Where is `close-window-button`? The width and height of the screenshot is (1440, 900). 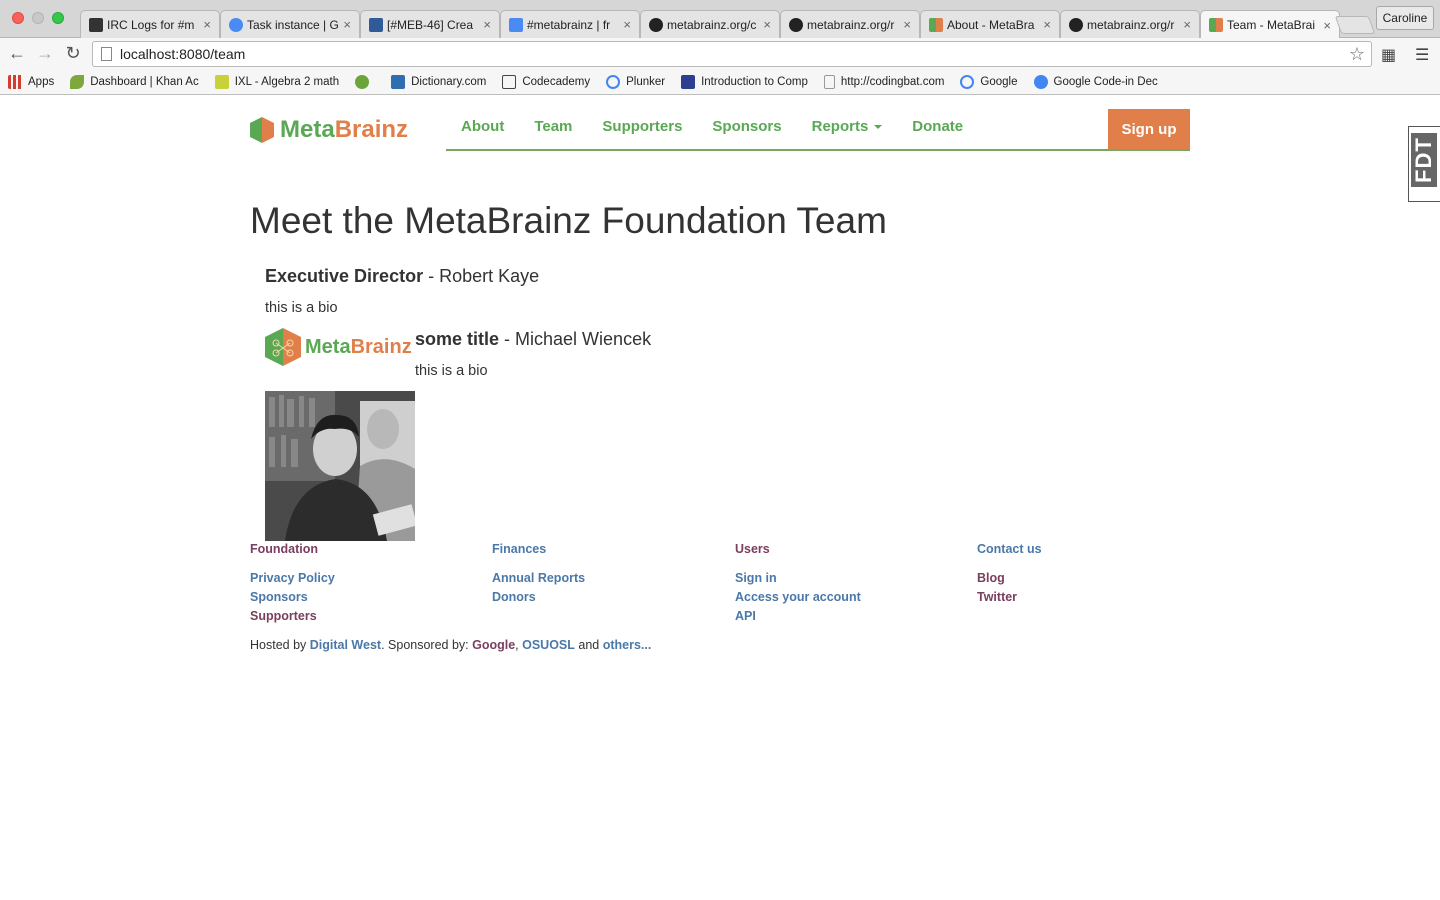 close-window-button is located at coordinates (18, 18).